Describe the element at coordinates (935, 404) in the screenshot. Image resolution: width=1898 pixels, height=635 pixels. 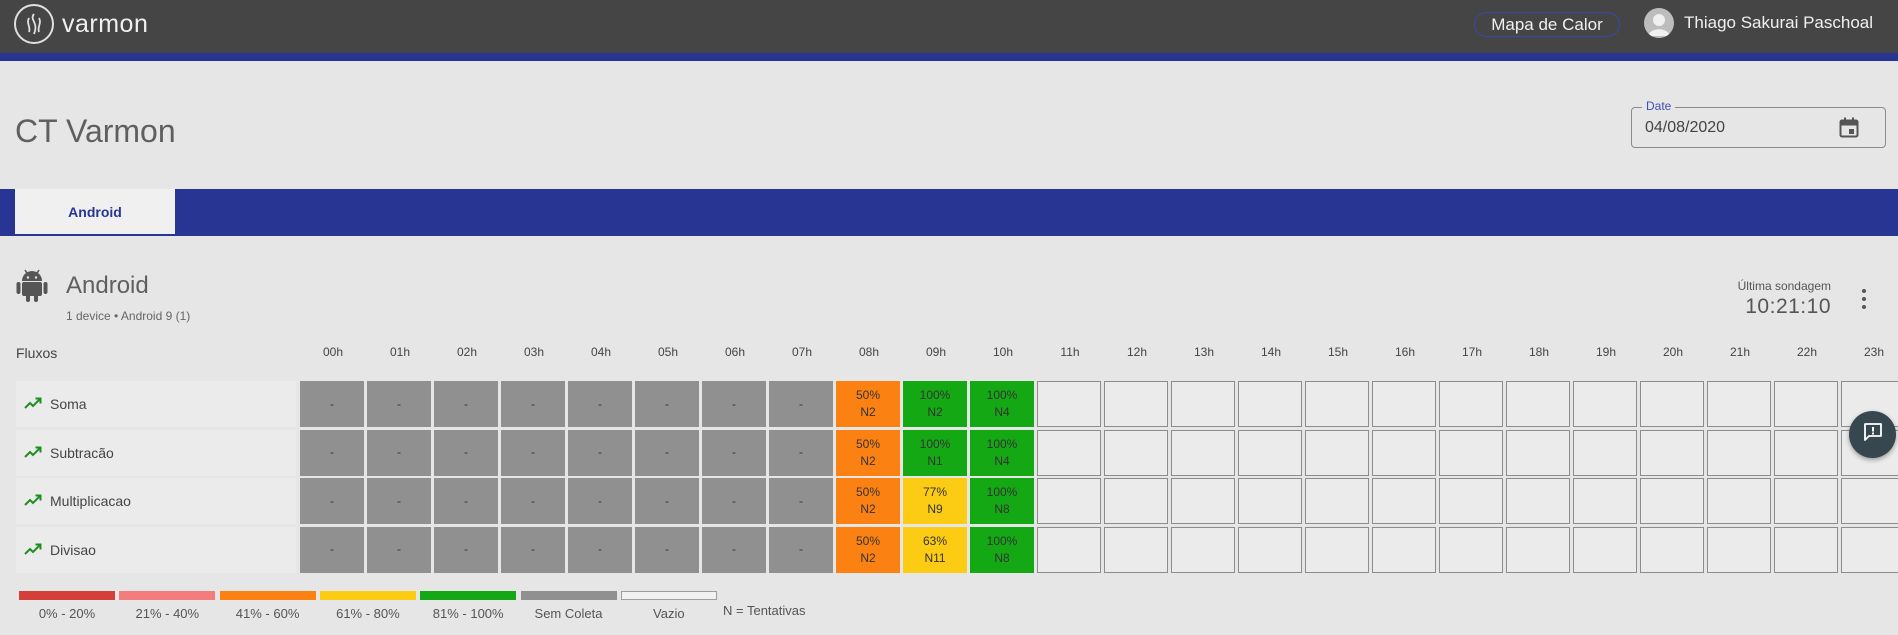
I see `heatmap-cell: 100% N2` at that location.